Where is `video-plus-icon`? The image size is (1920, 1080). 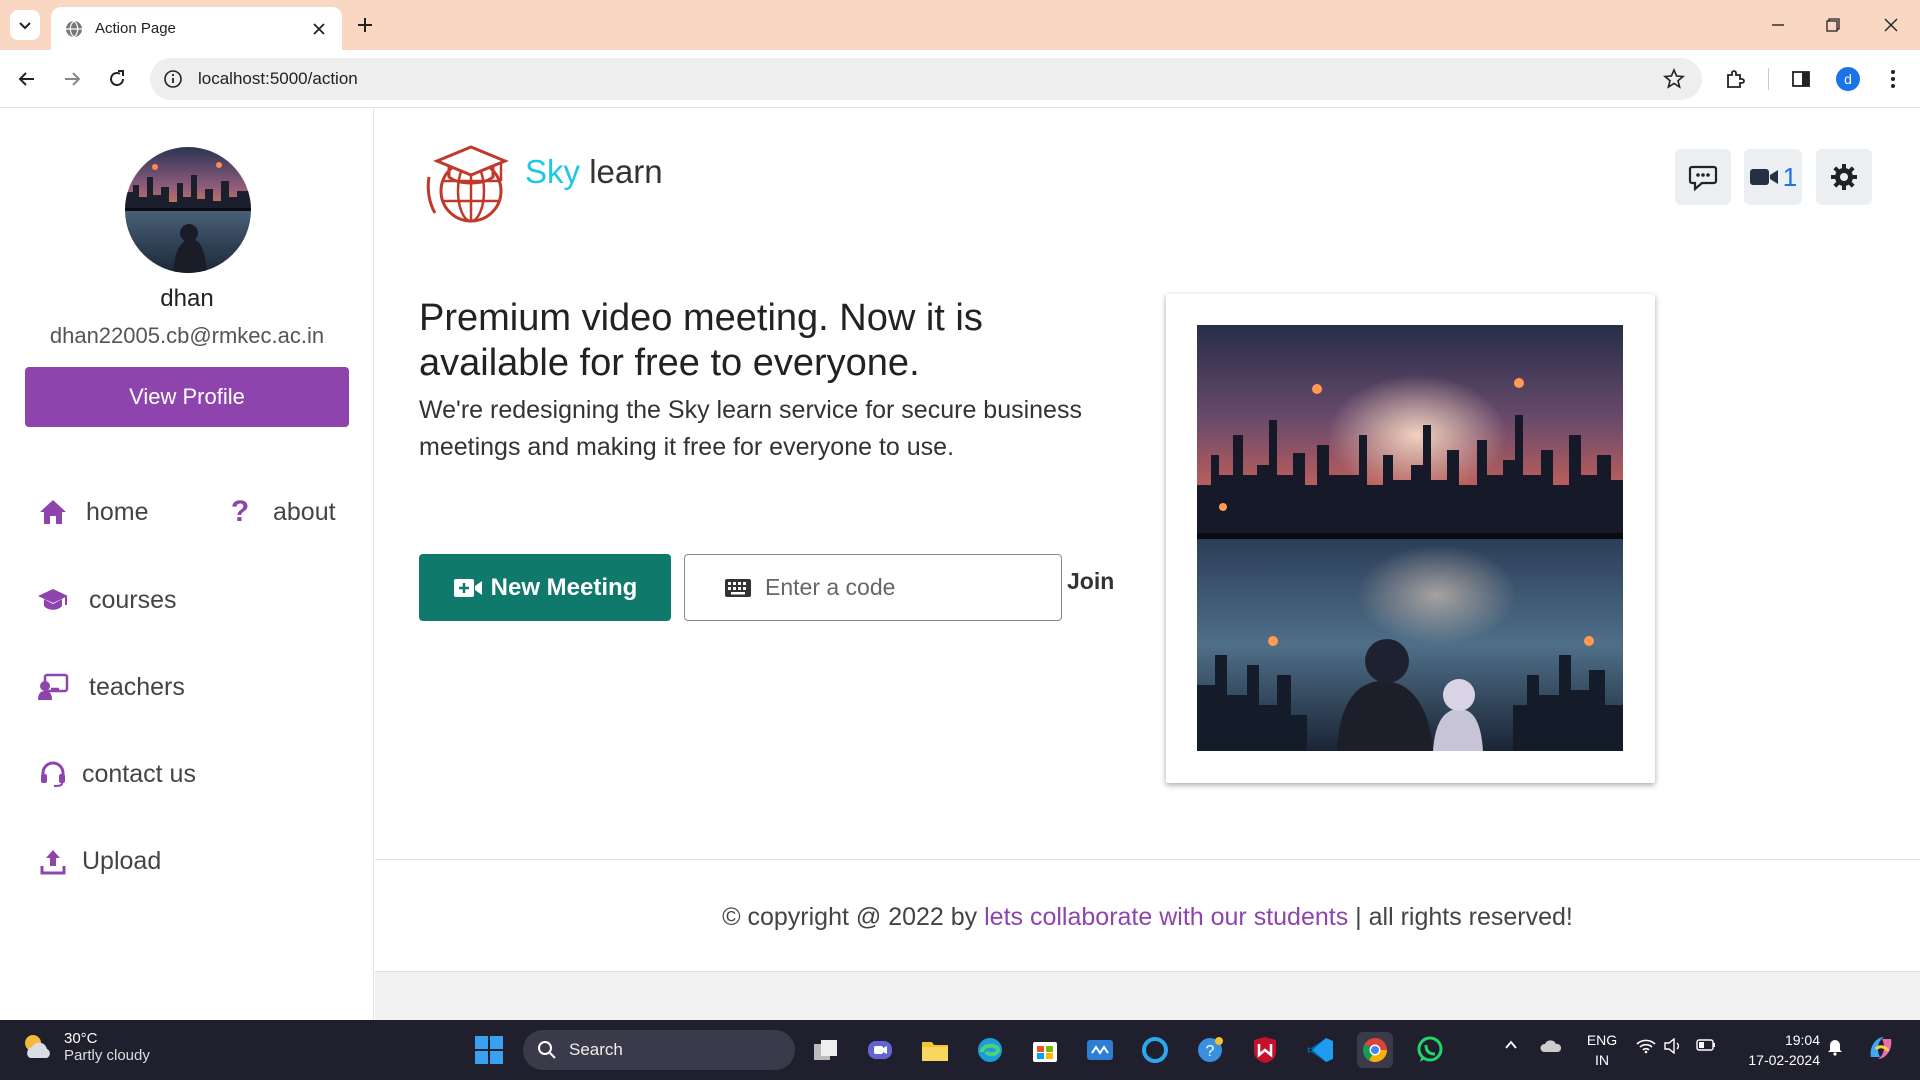
video-plus-icon is located at coordinates (467, 587).